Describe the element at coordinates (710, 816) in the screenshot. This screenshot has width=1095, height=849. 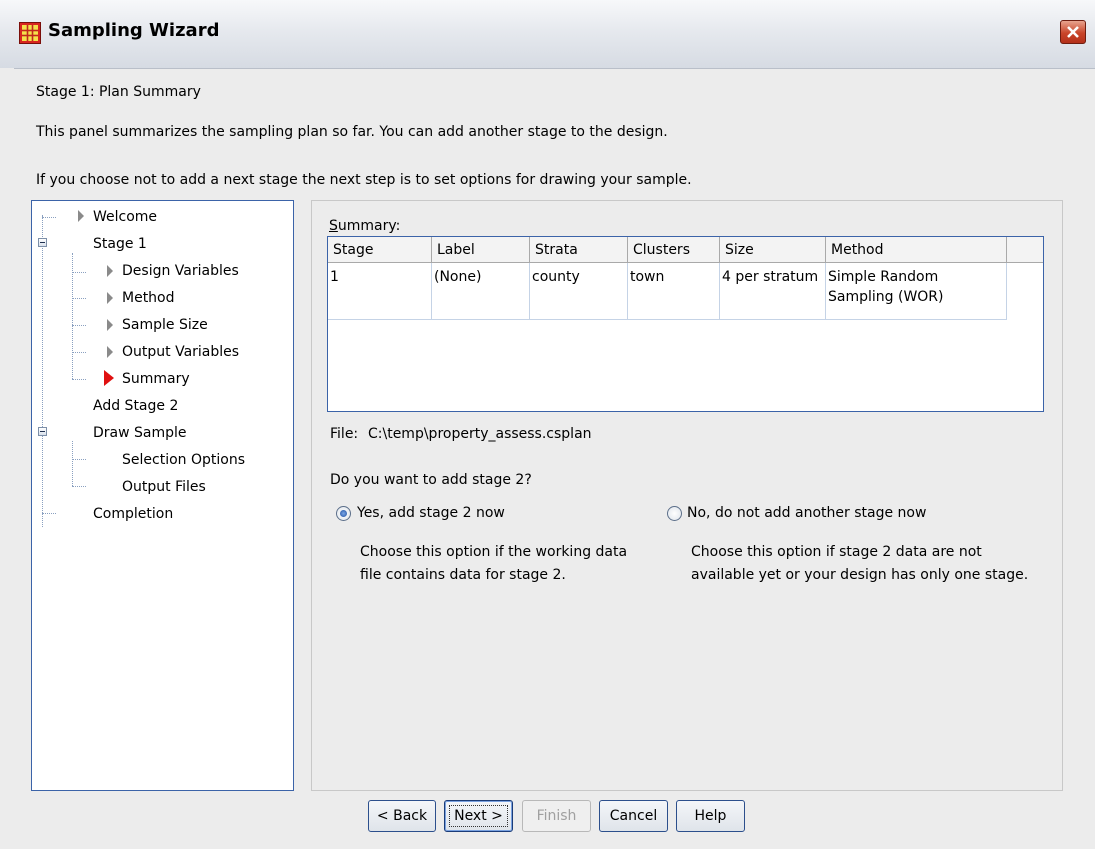
I see `help-button: Help` at that location.